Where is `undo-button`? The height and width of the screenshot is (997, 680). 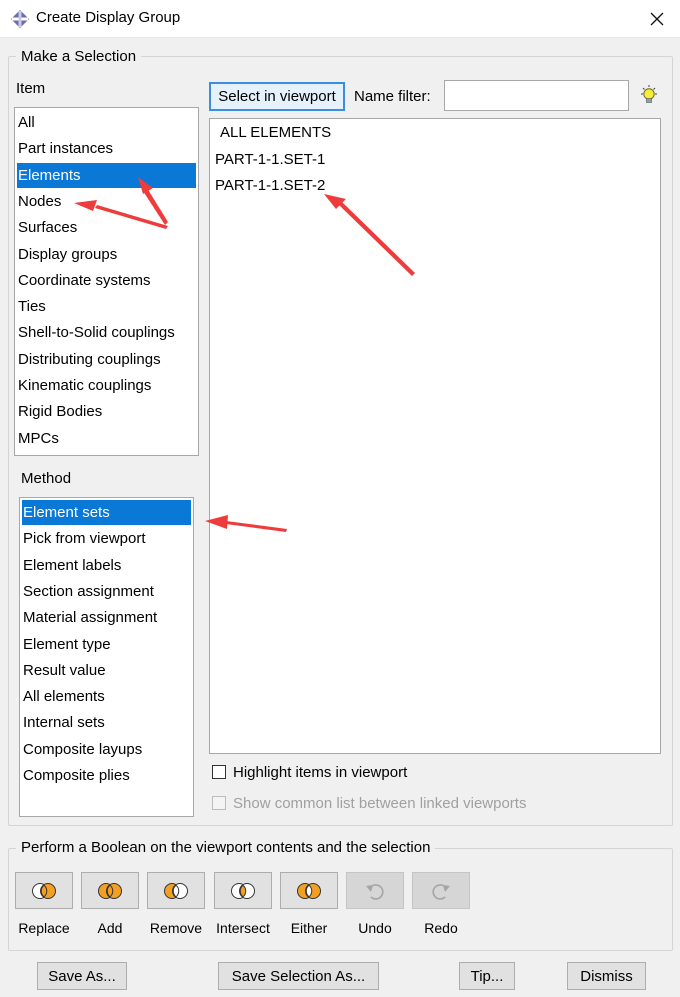 undo-button is located at coordinates (375, 890).